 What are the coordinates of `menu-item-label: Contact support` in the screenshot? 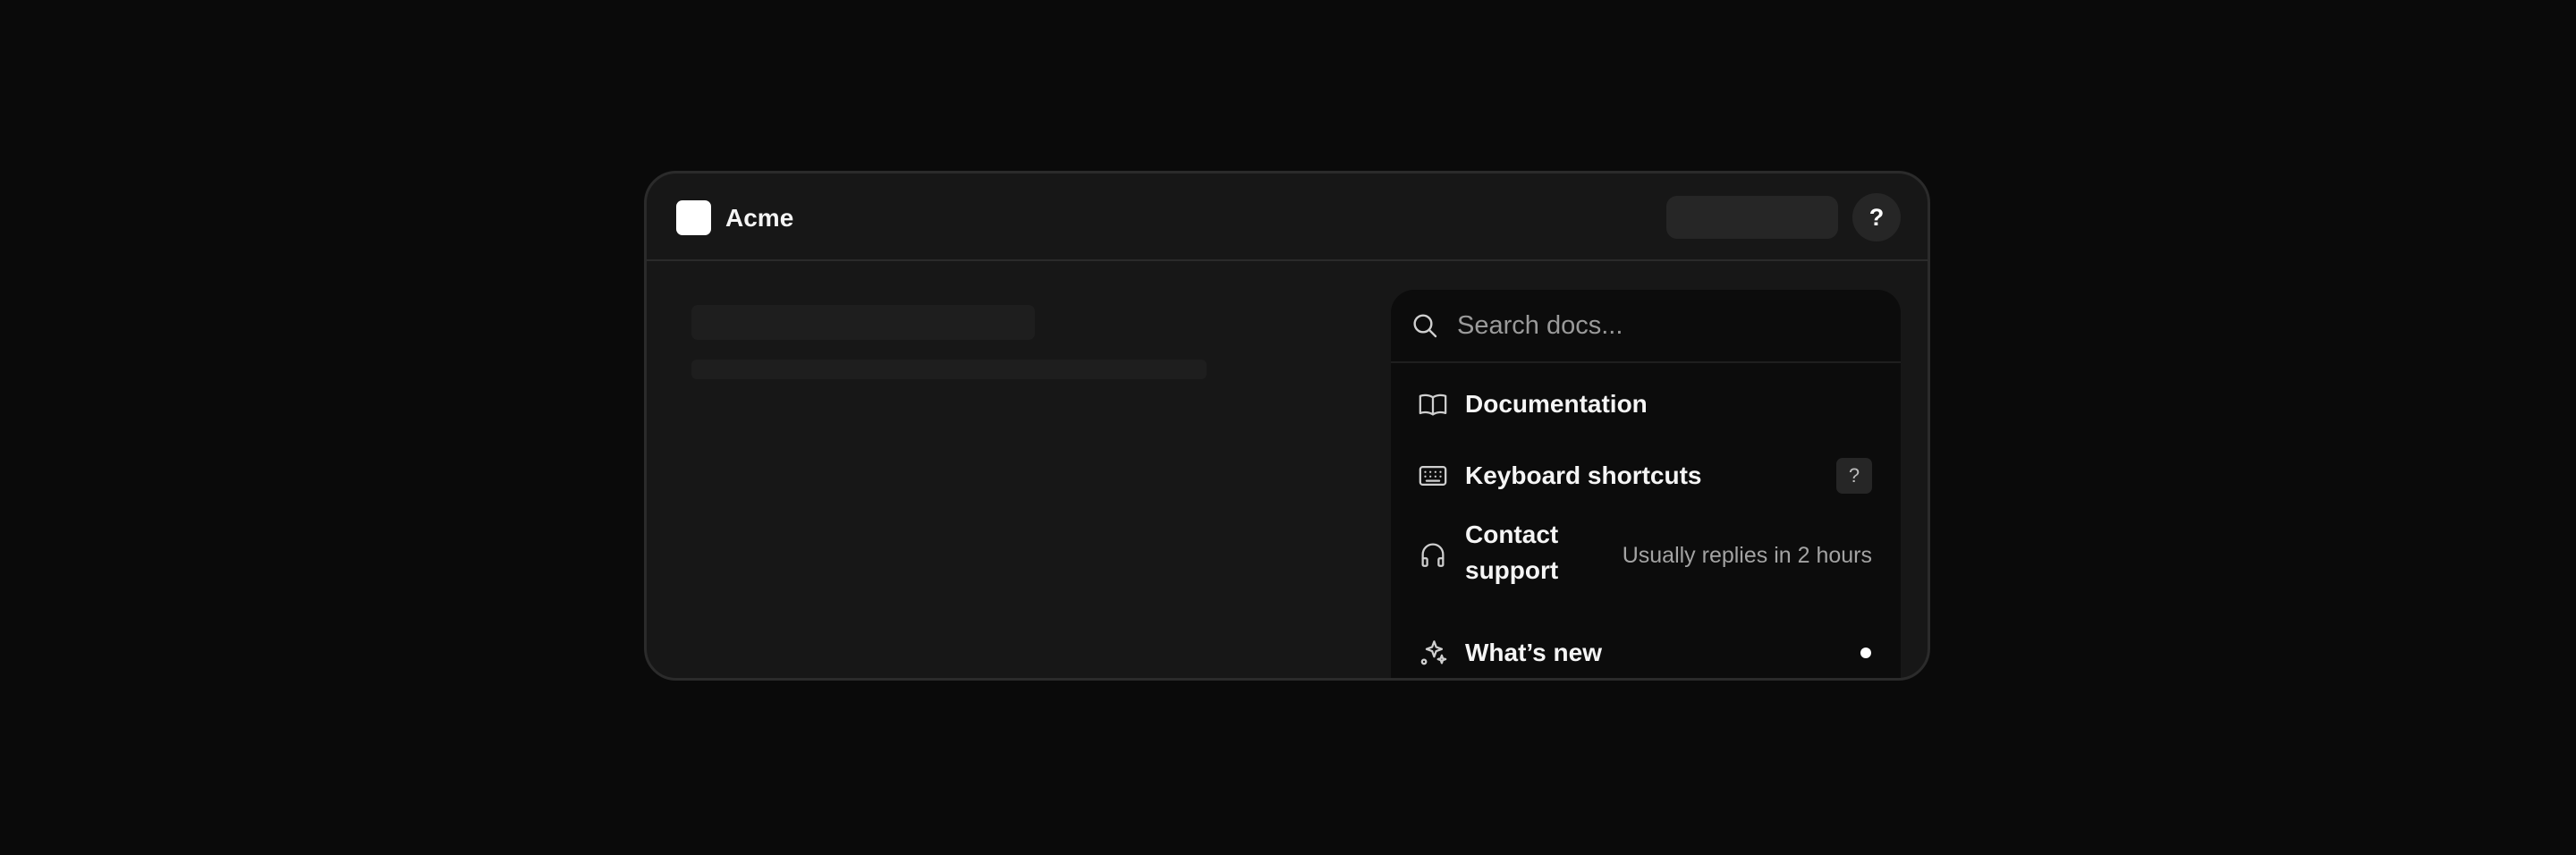 It's located at (1511, 552).